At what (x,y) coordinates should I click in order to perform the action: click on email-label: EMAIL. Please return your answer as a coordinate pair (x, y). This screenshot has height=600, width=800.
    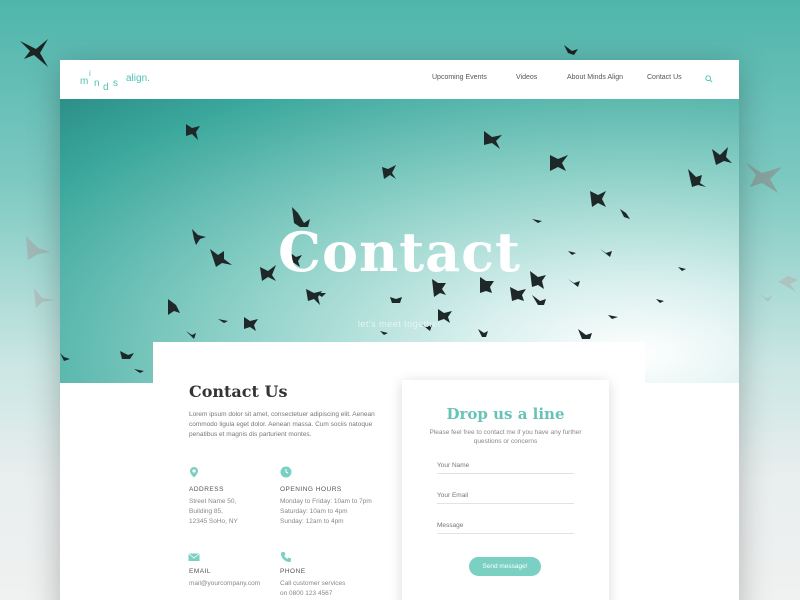
    Looking at the image, I should click on (200, 571).